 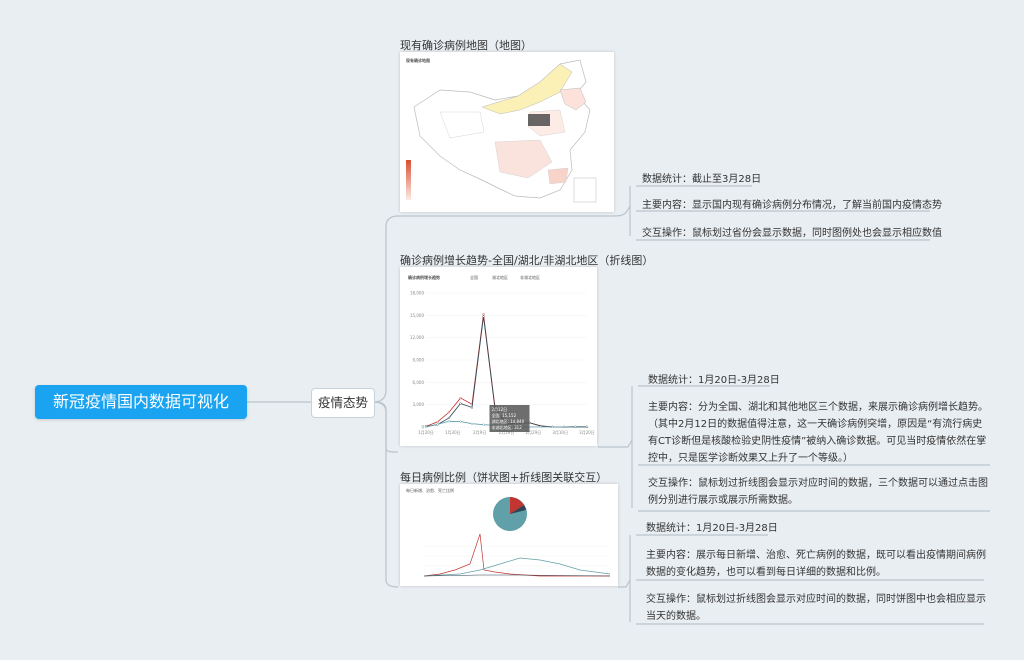 I want to click on tooltip-line: 2月12日, so click(x=500, y=409).